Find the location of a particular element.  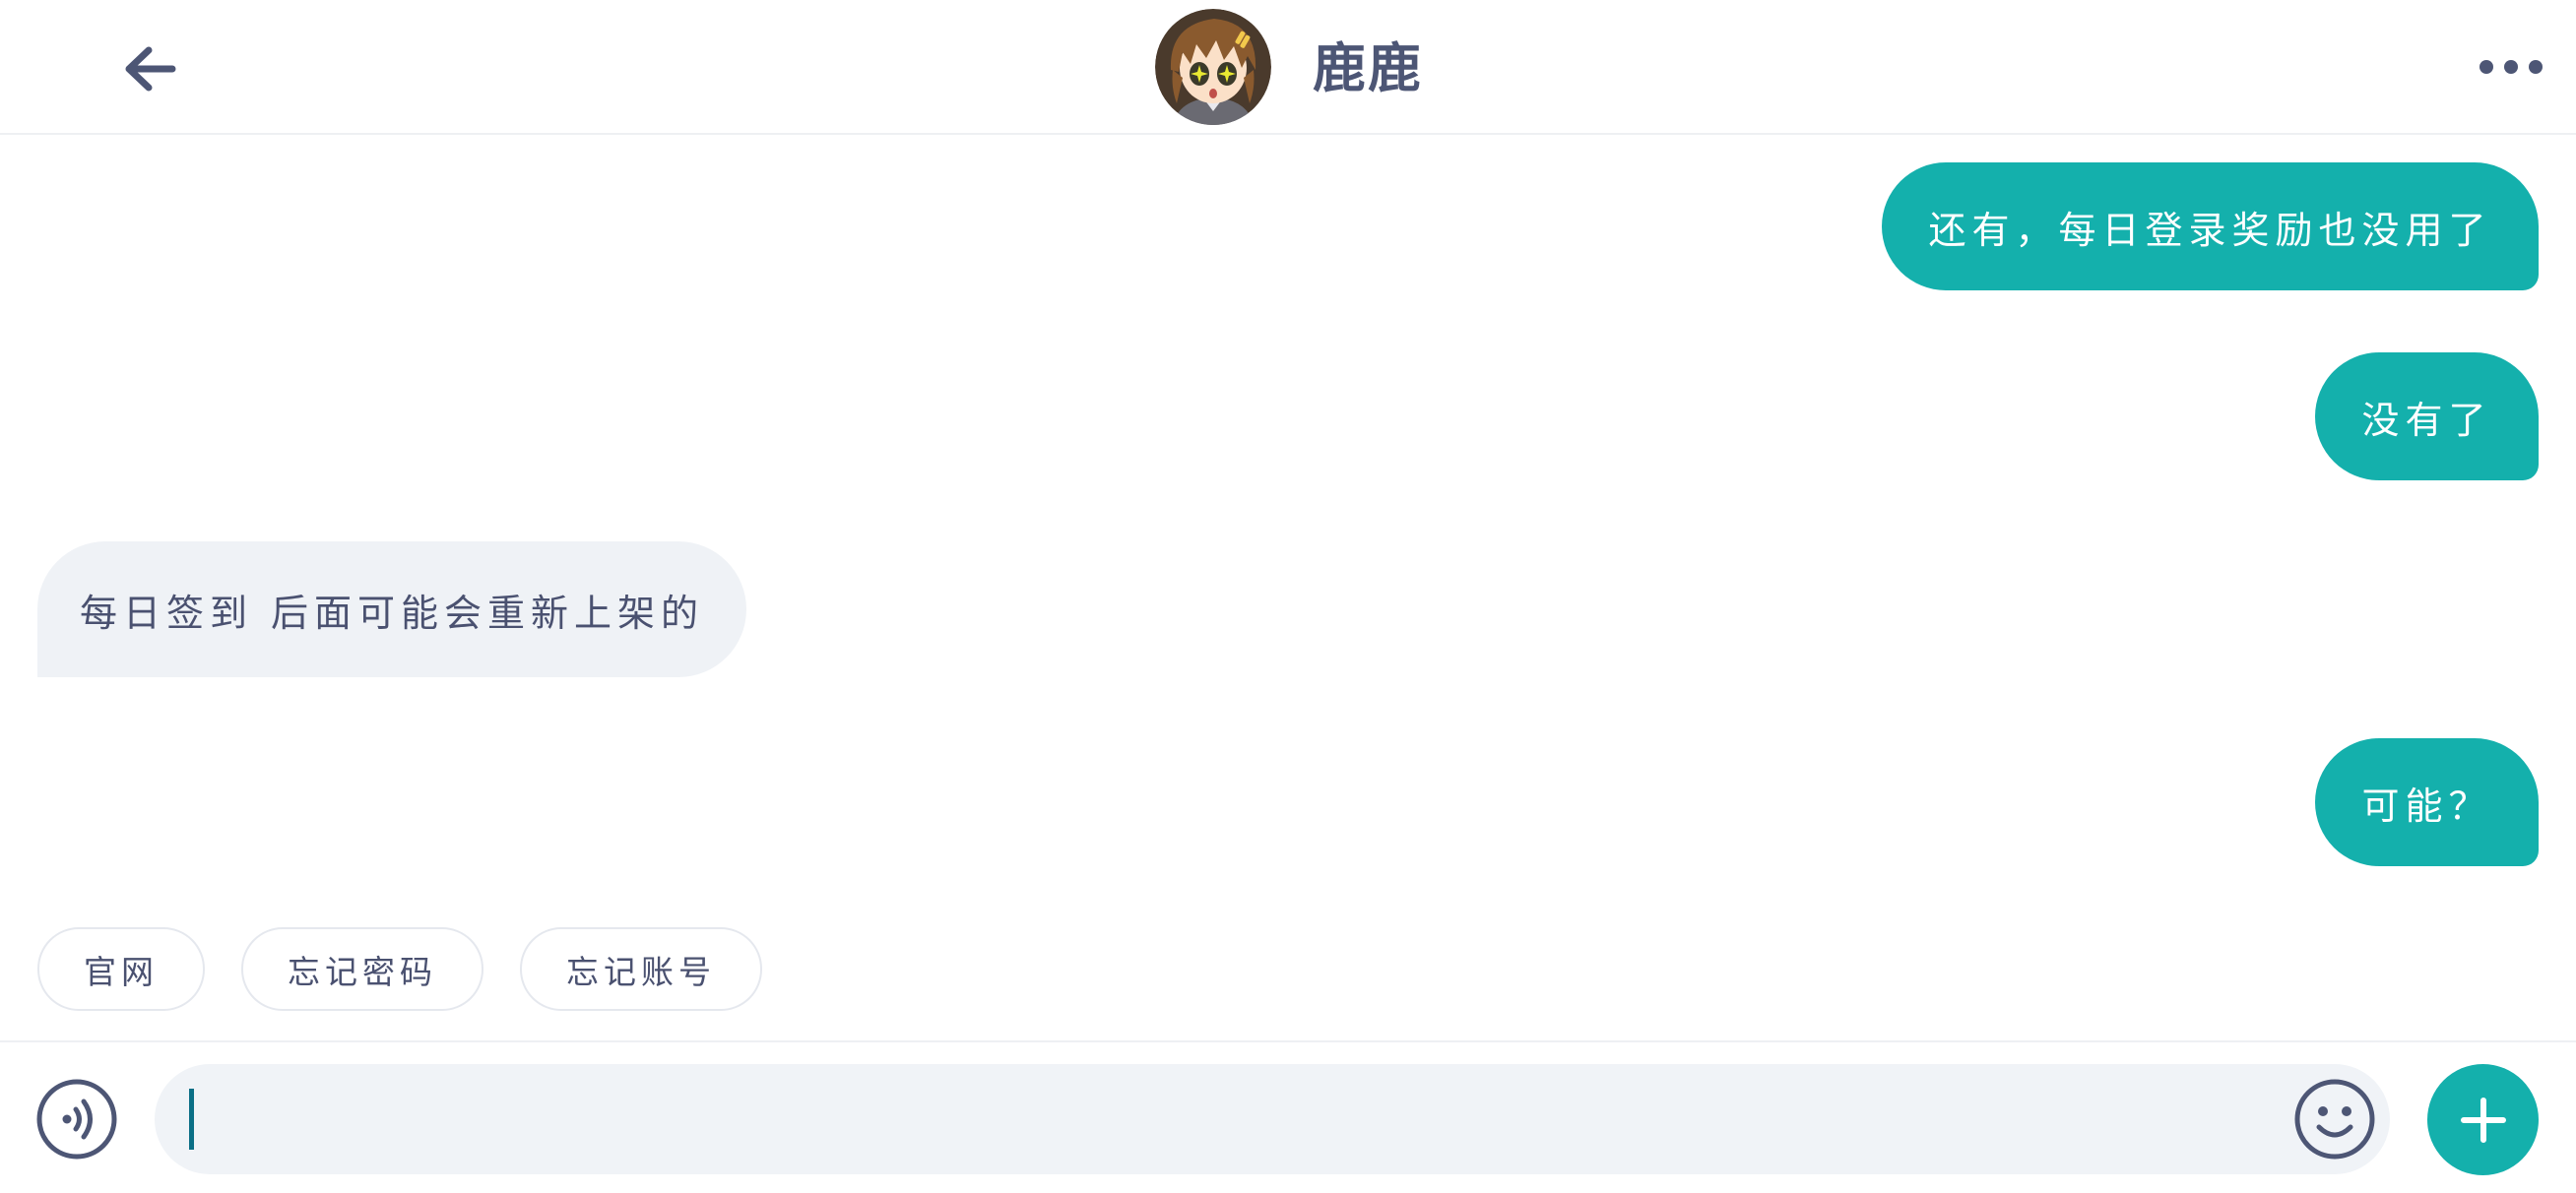

arrow-left-icon is located at coordinates (150, 69).